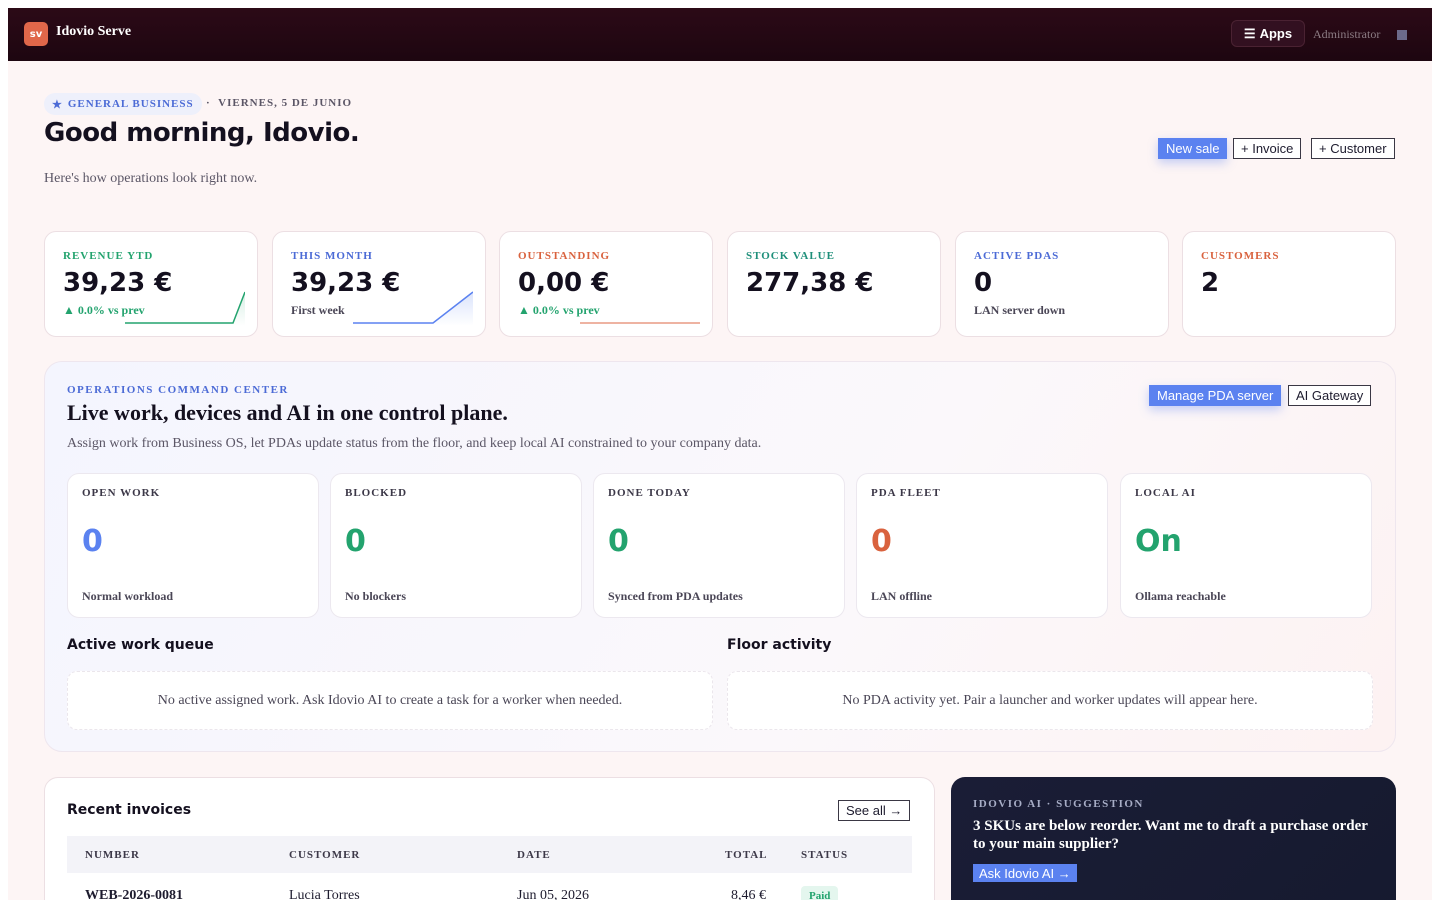  I want to click on ai-gateway-button: AI Gateway, so click(1330, 395).